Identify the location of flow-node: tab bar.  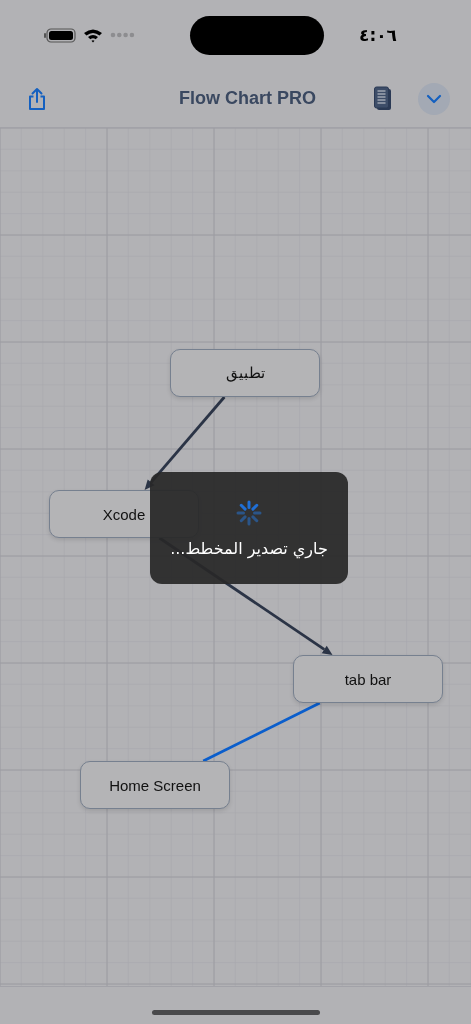
(368, 679).